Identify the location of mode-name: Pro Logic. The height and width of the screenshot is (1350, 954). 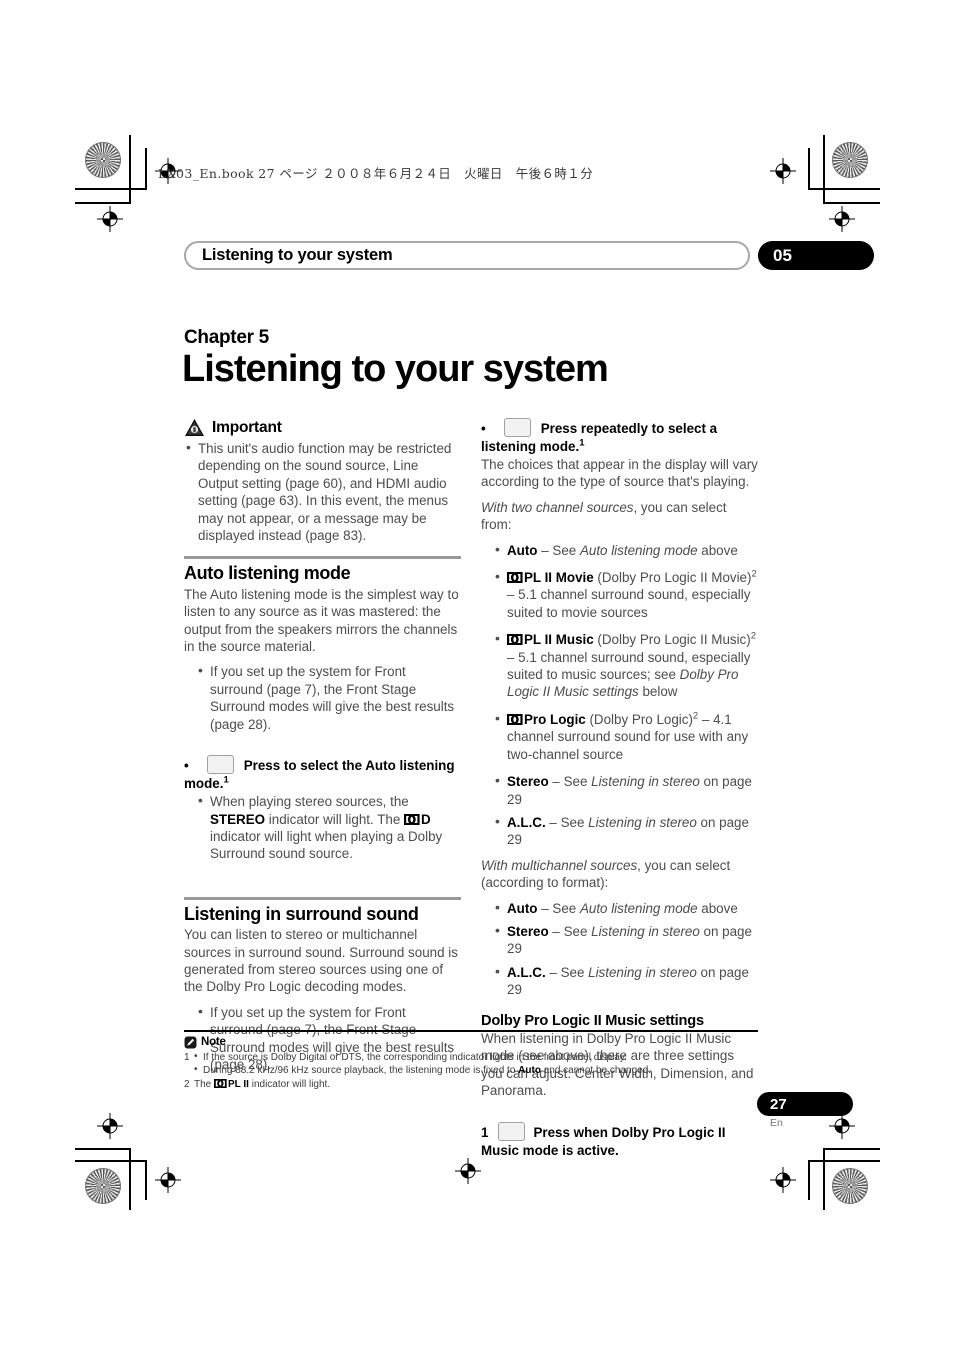
(555, 719).